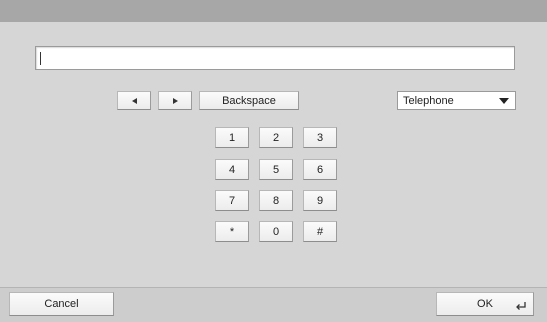 Image resolution: width=547 pixels, height=322 pixels. What do you see at coordinates (232, 231) in the screenshot?
I see `key-star: *` at bounding box center [232, 231].